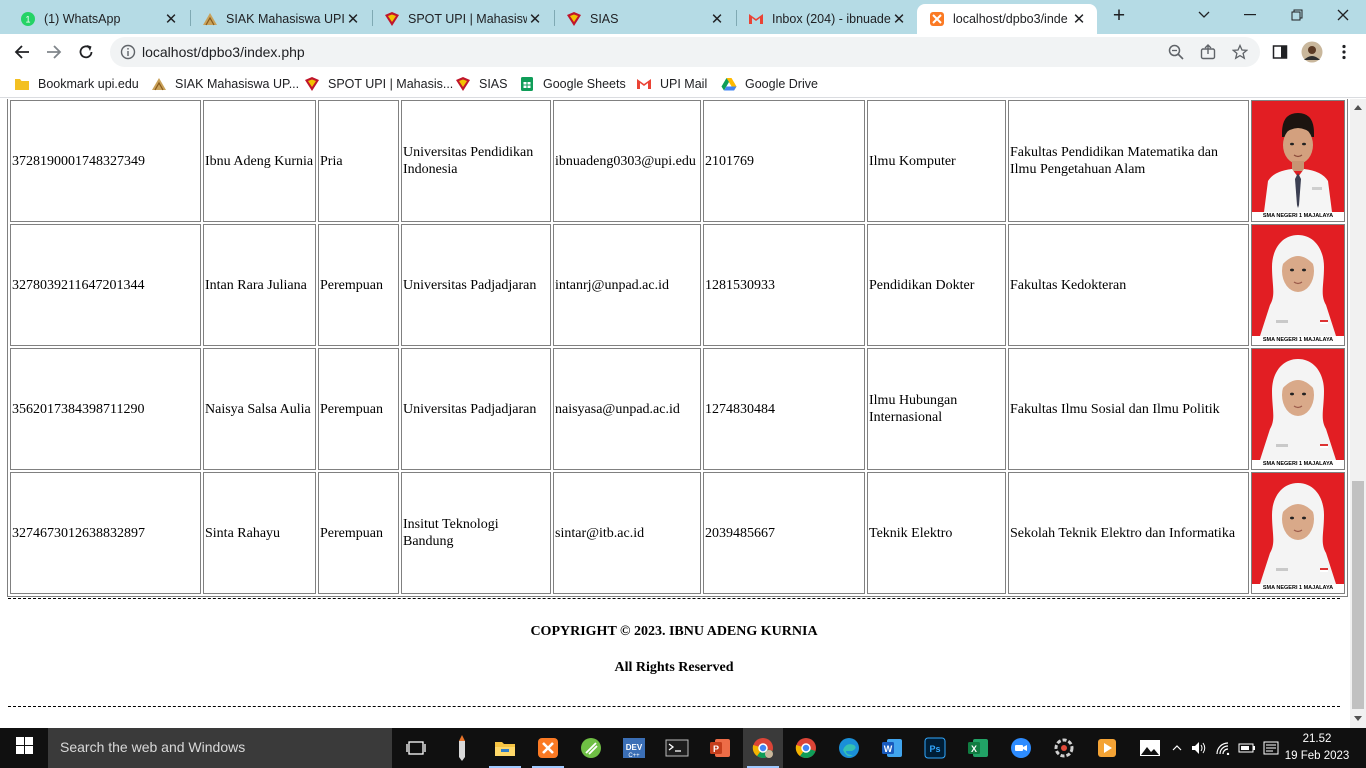  Describe the element at coordinates (462, 19) in the screenshot. I see `tab-spot-upi: SPOT UPI | Mahasiswa ✕` at that location.